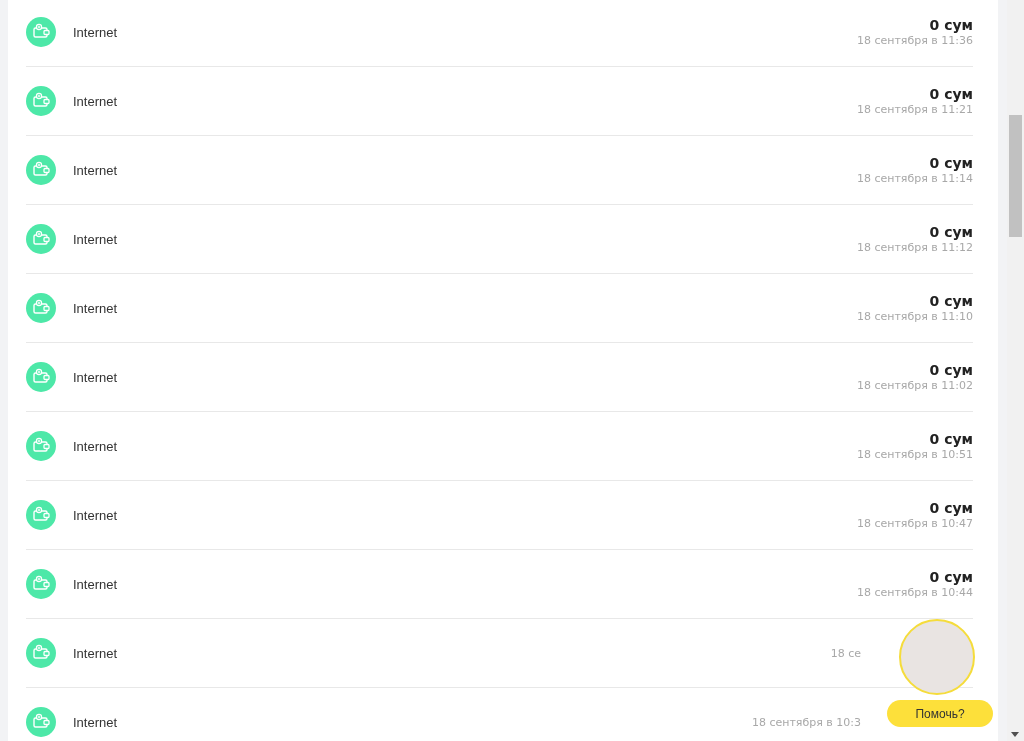 The width and height of the screenshot is (1024, 741). I want to click on transaction-date: 18 сентября в 10:47, so click(914, 523).